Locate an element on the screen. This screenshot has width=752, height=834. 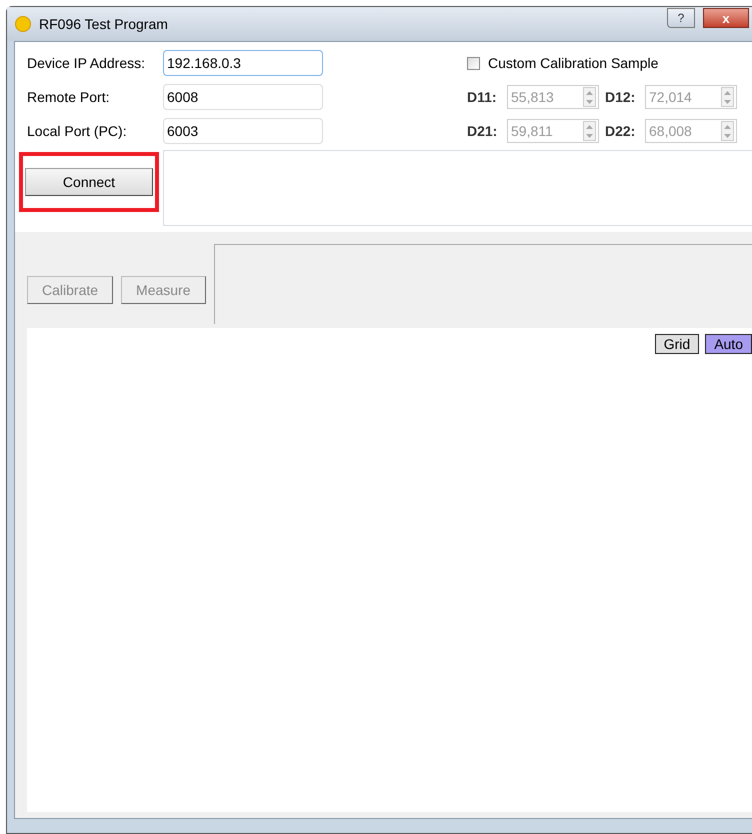
spinbox-label: D11: is located at coordinates (482, 97).